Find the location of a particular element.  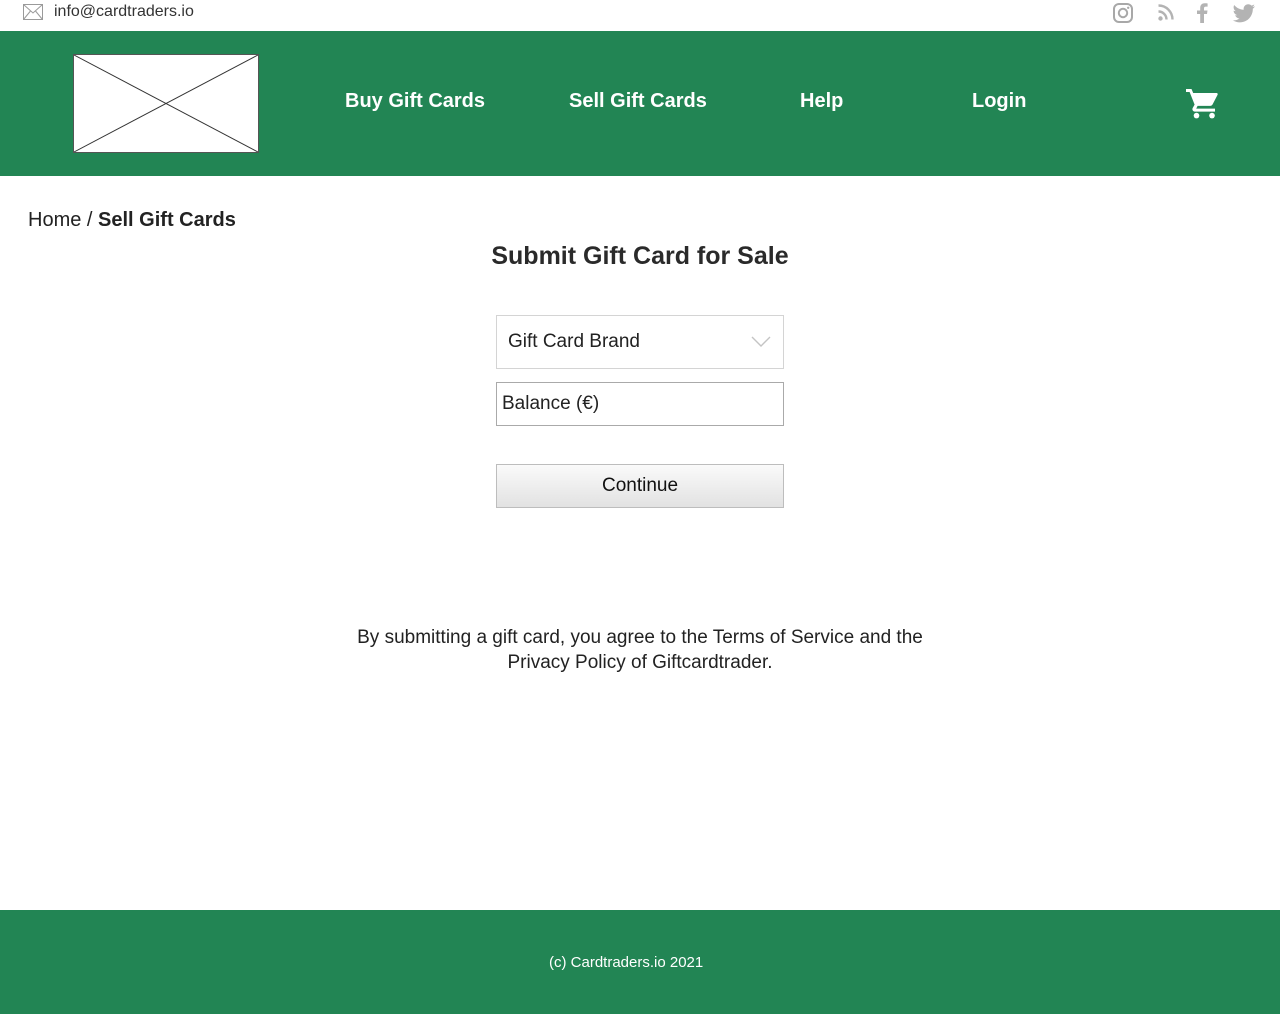

twitter-icon is located at coordinates (1243, 13).